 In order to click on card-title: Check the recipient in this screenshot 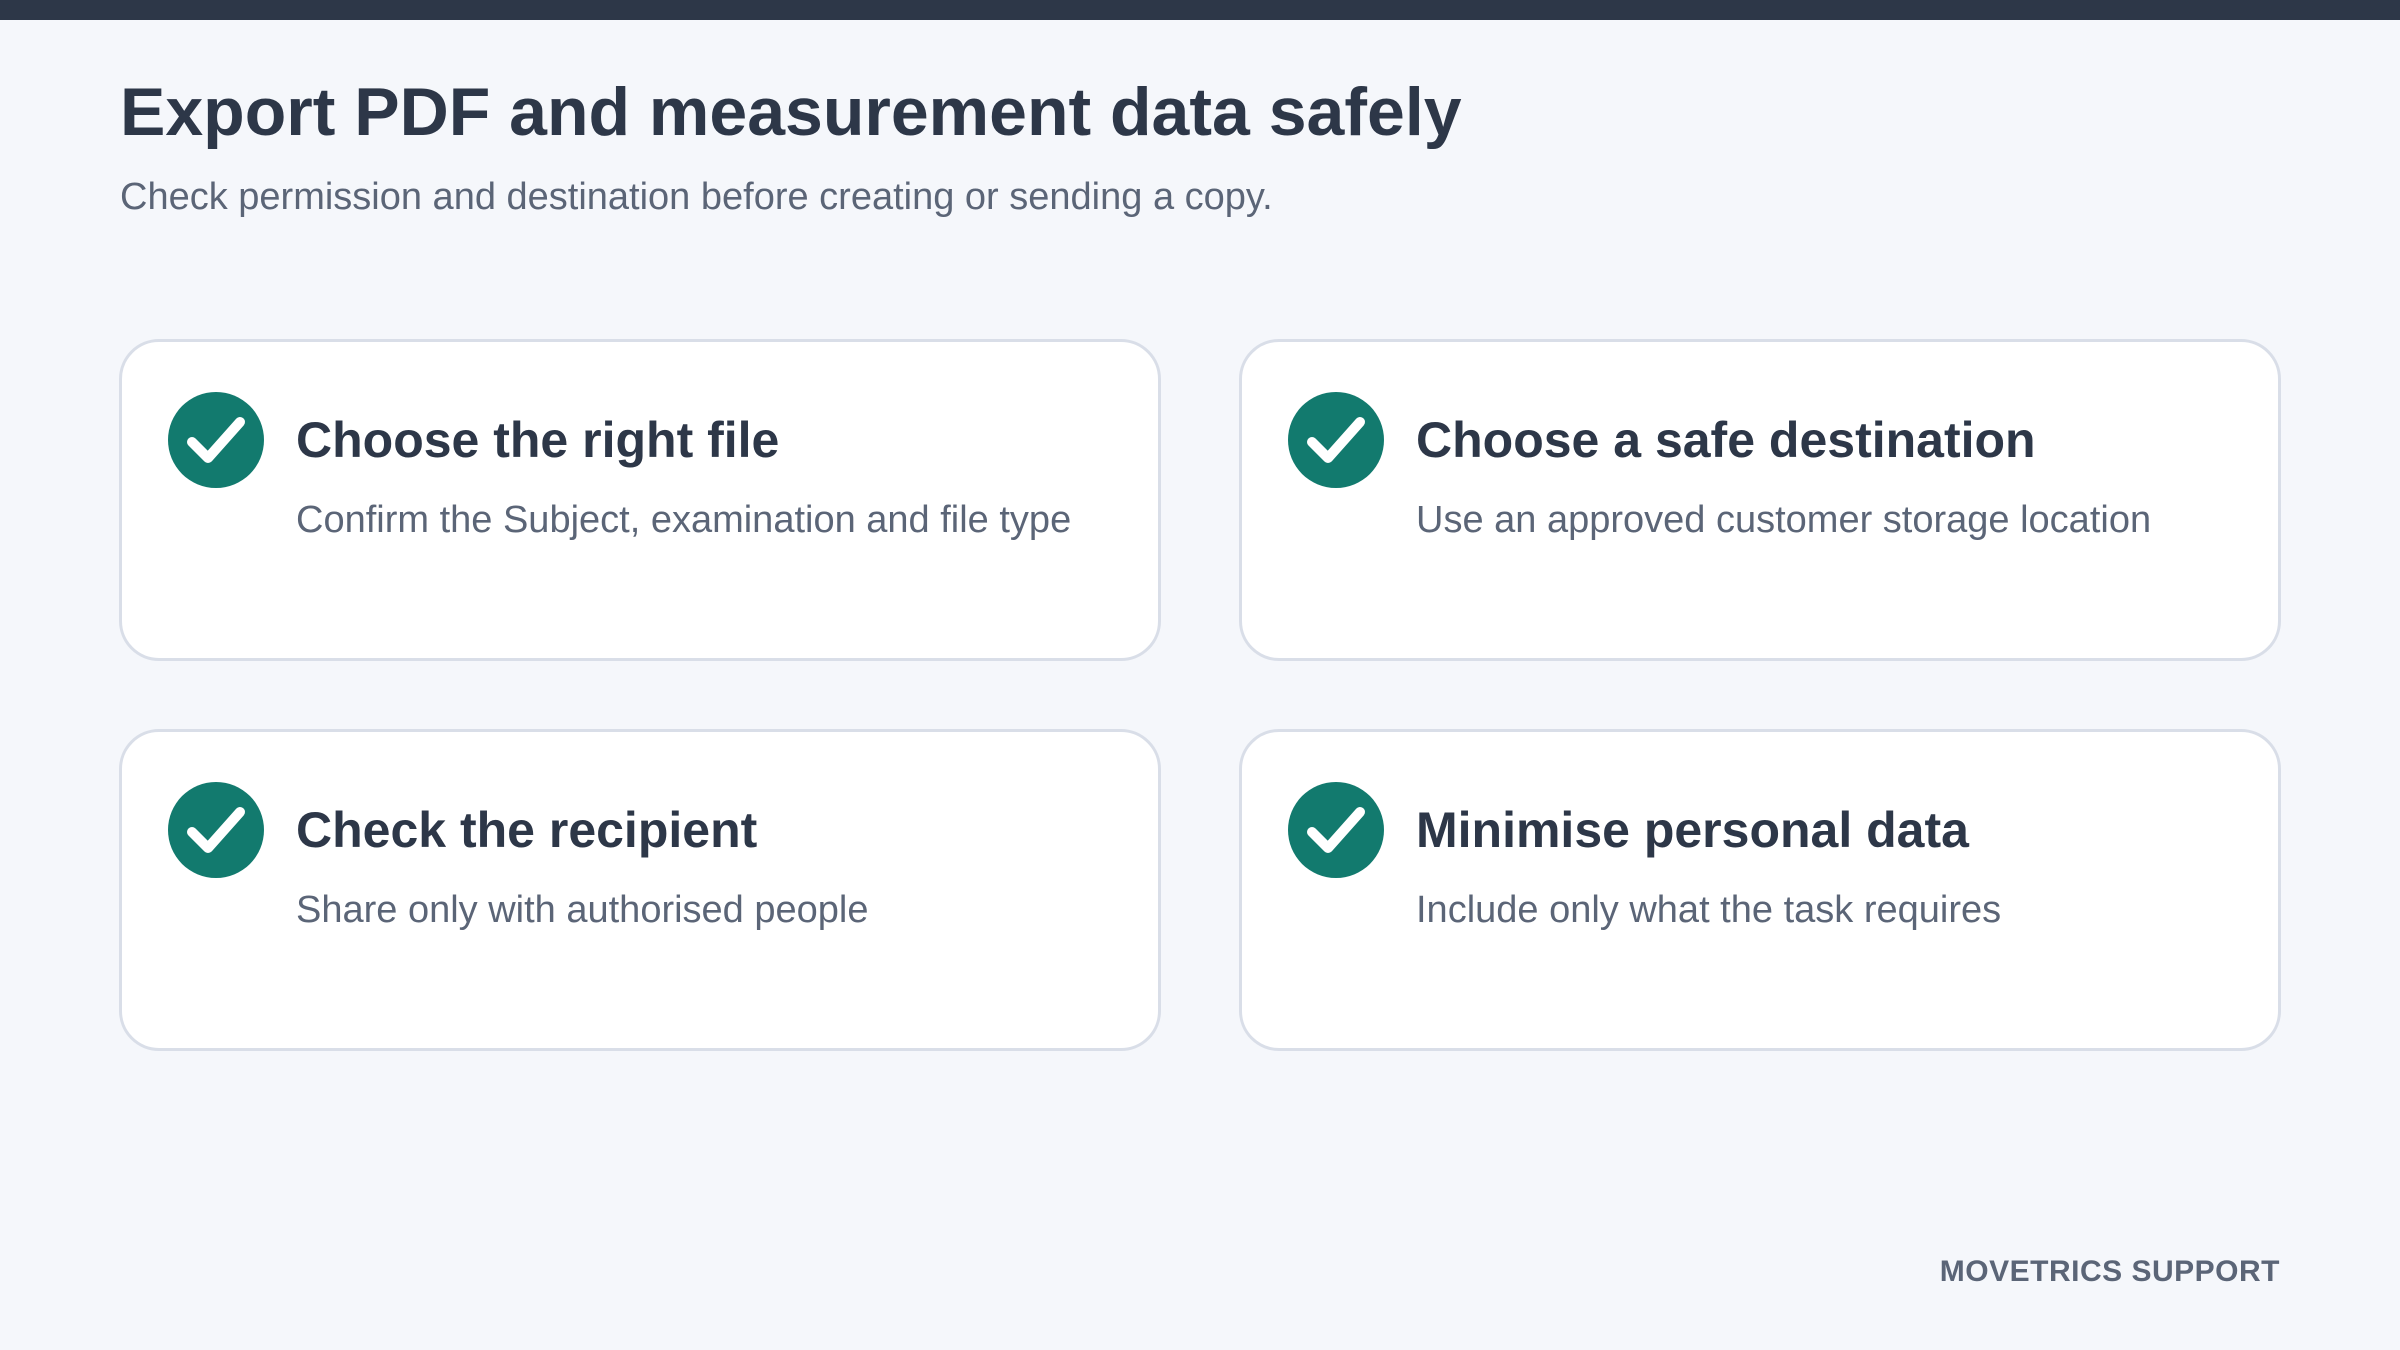, I will do `click(527, 830)`.